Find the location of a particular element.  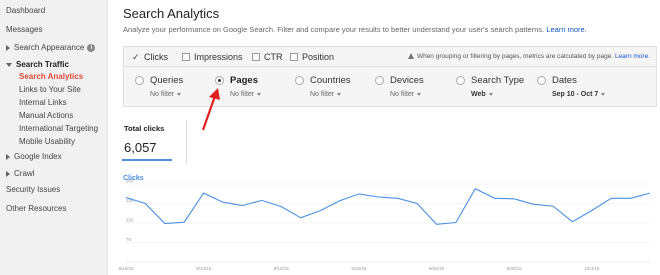

sidebar-item-crawl: Crawl is located at coordinates (20, 173).